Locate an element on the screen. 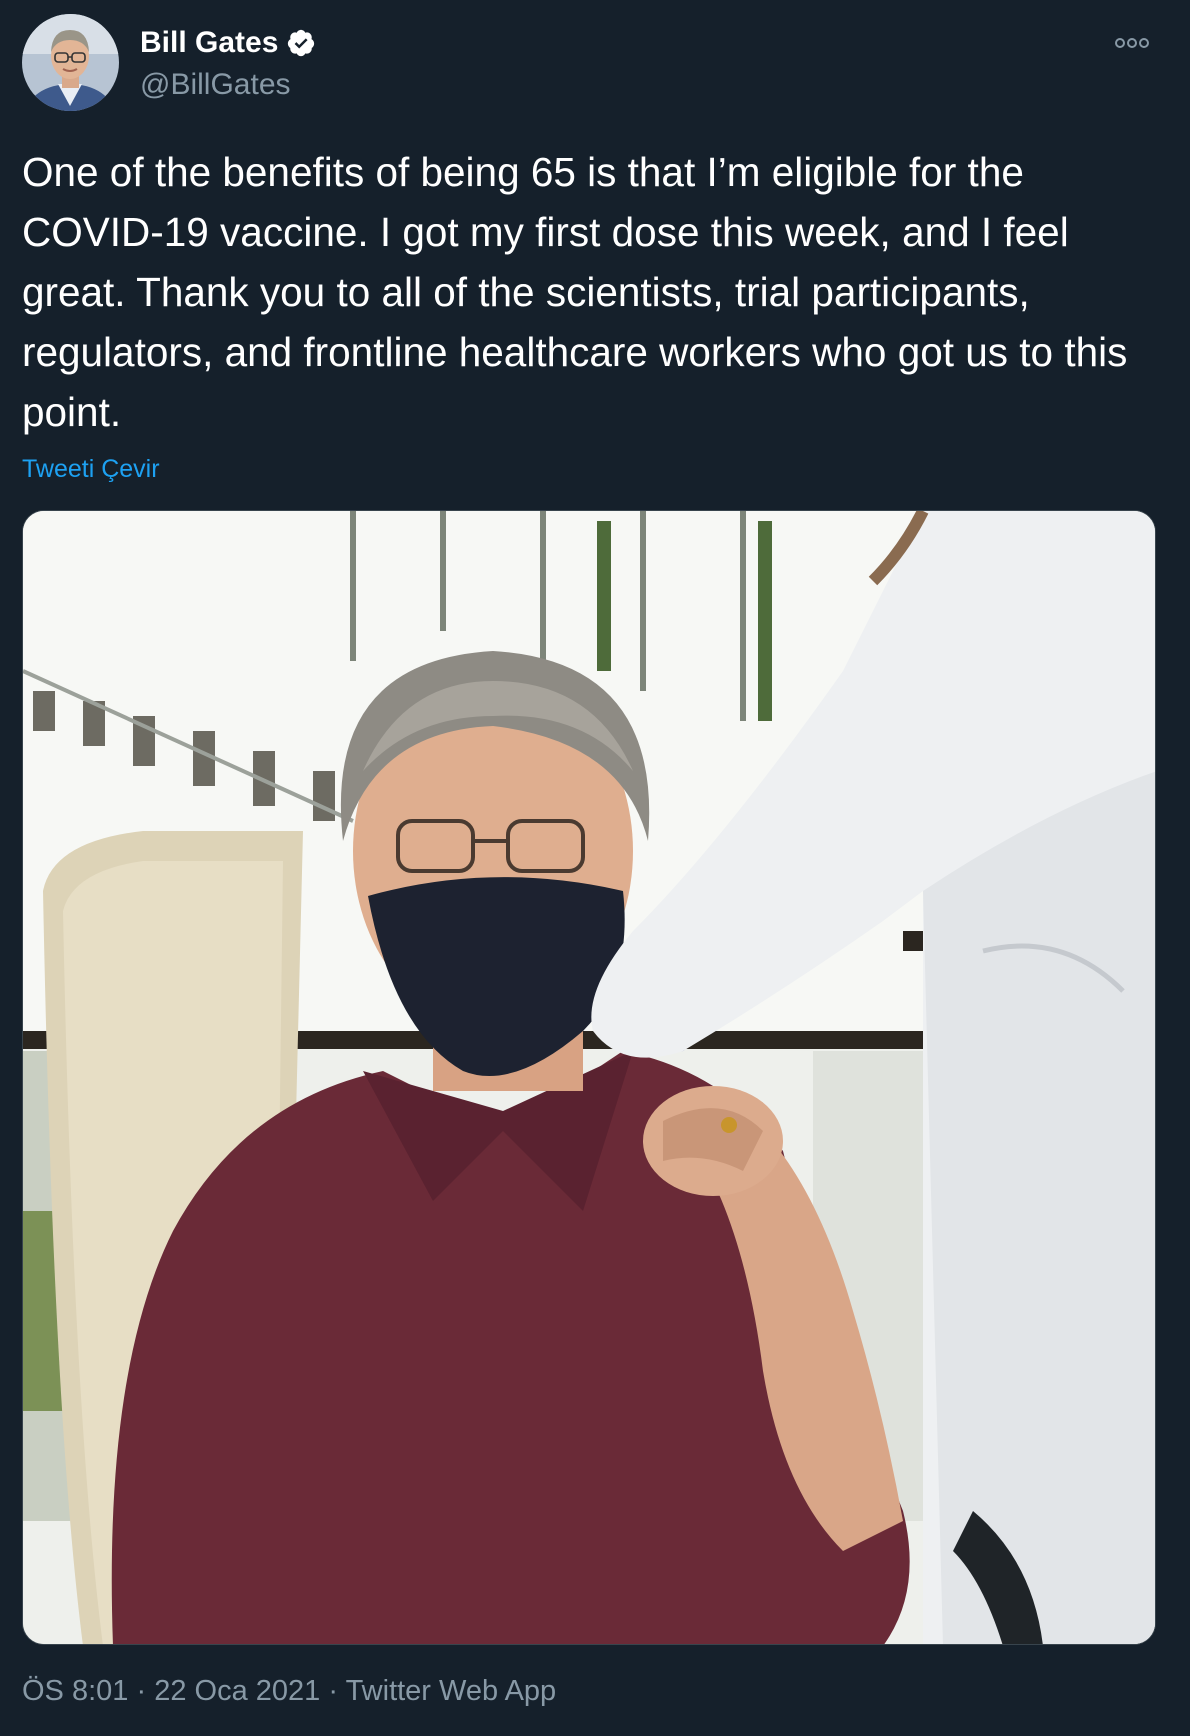 This screenshot has width=1190, height=1736. tweet-date: 22 Oca 2021 is located at coordinates (237, 1691).